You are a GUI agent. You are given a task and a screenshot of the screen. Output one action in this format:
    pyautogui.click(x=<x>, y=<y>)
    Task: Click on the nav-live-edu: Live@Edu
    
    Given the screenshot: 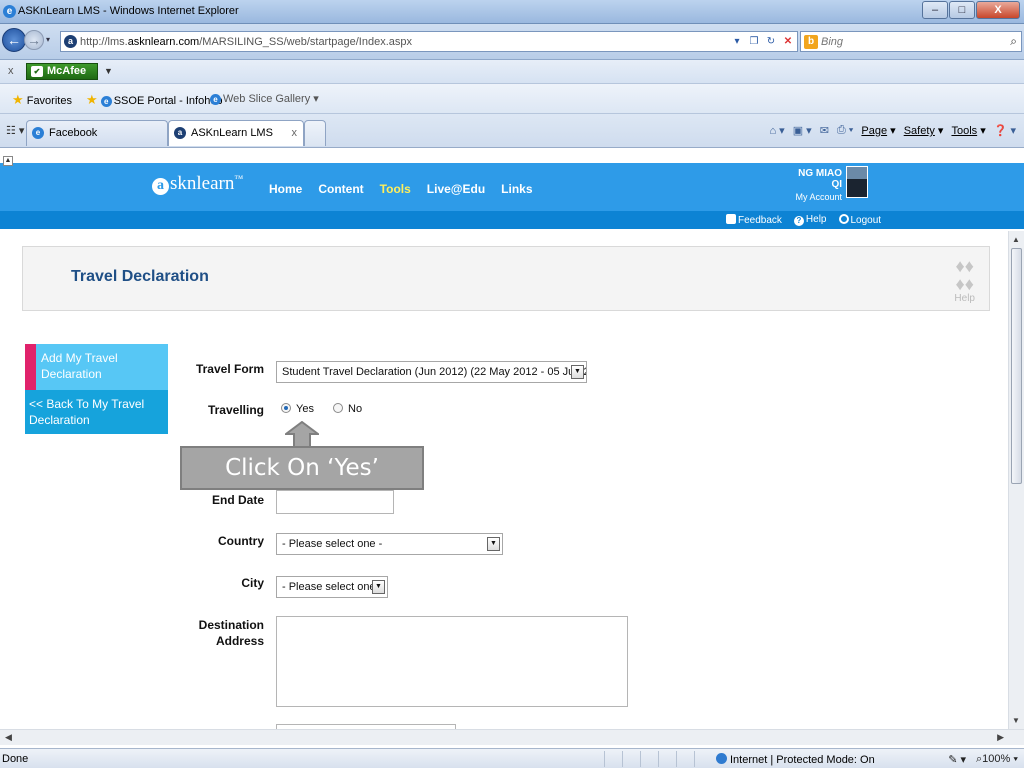 What is the action you would take?
    pyautogui.click(x=456, y=189)
    